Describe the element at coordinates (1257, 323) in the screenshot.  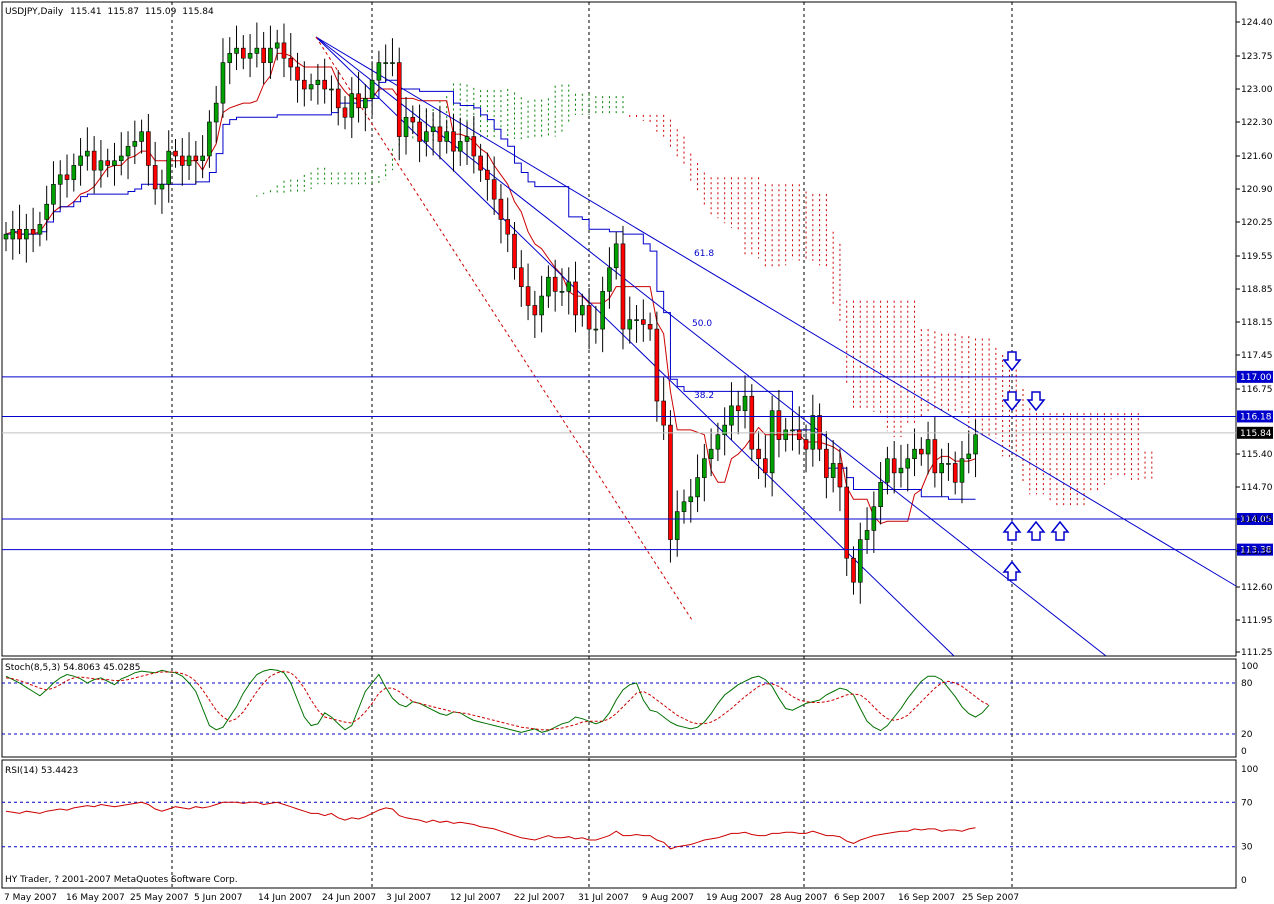
I see `price-tick-label: 118.15` at that location.